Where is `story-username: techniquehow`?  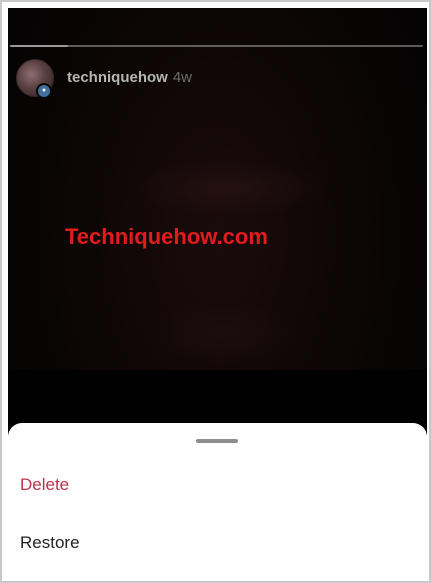 story-username: techniquehow is located at coordinates (117, 77).